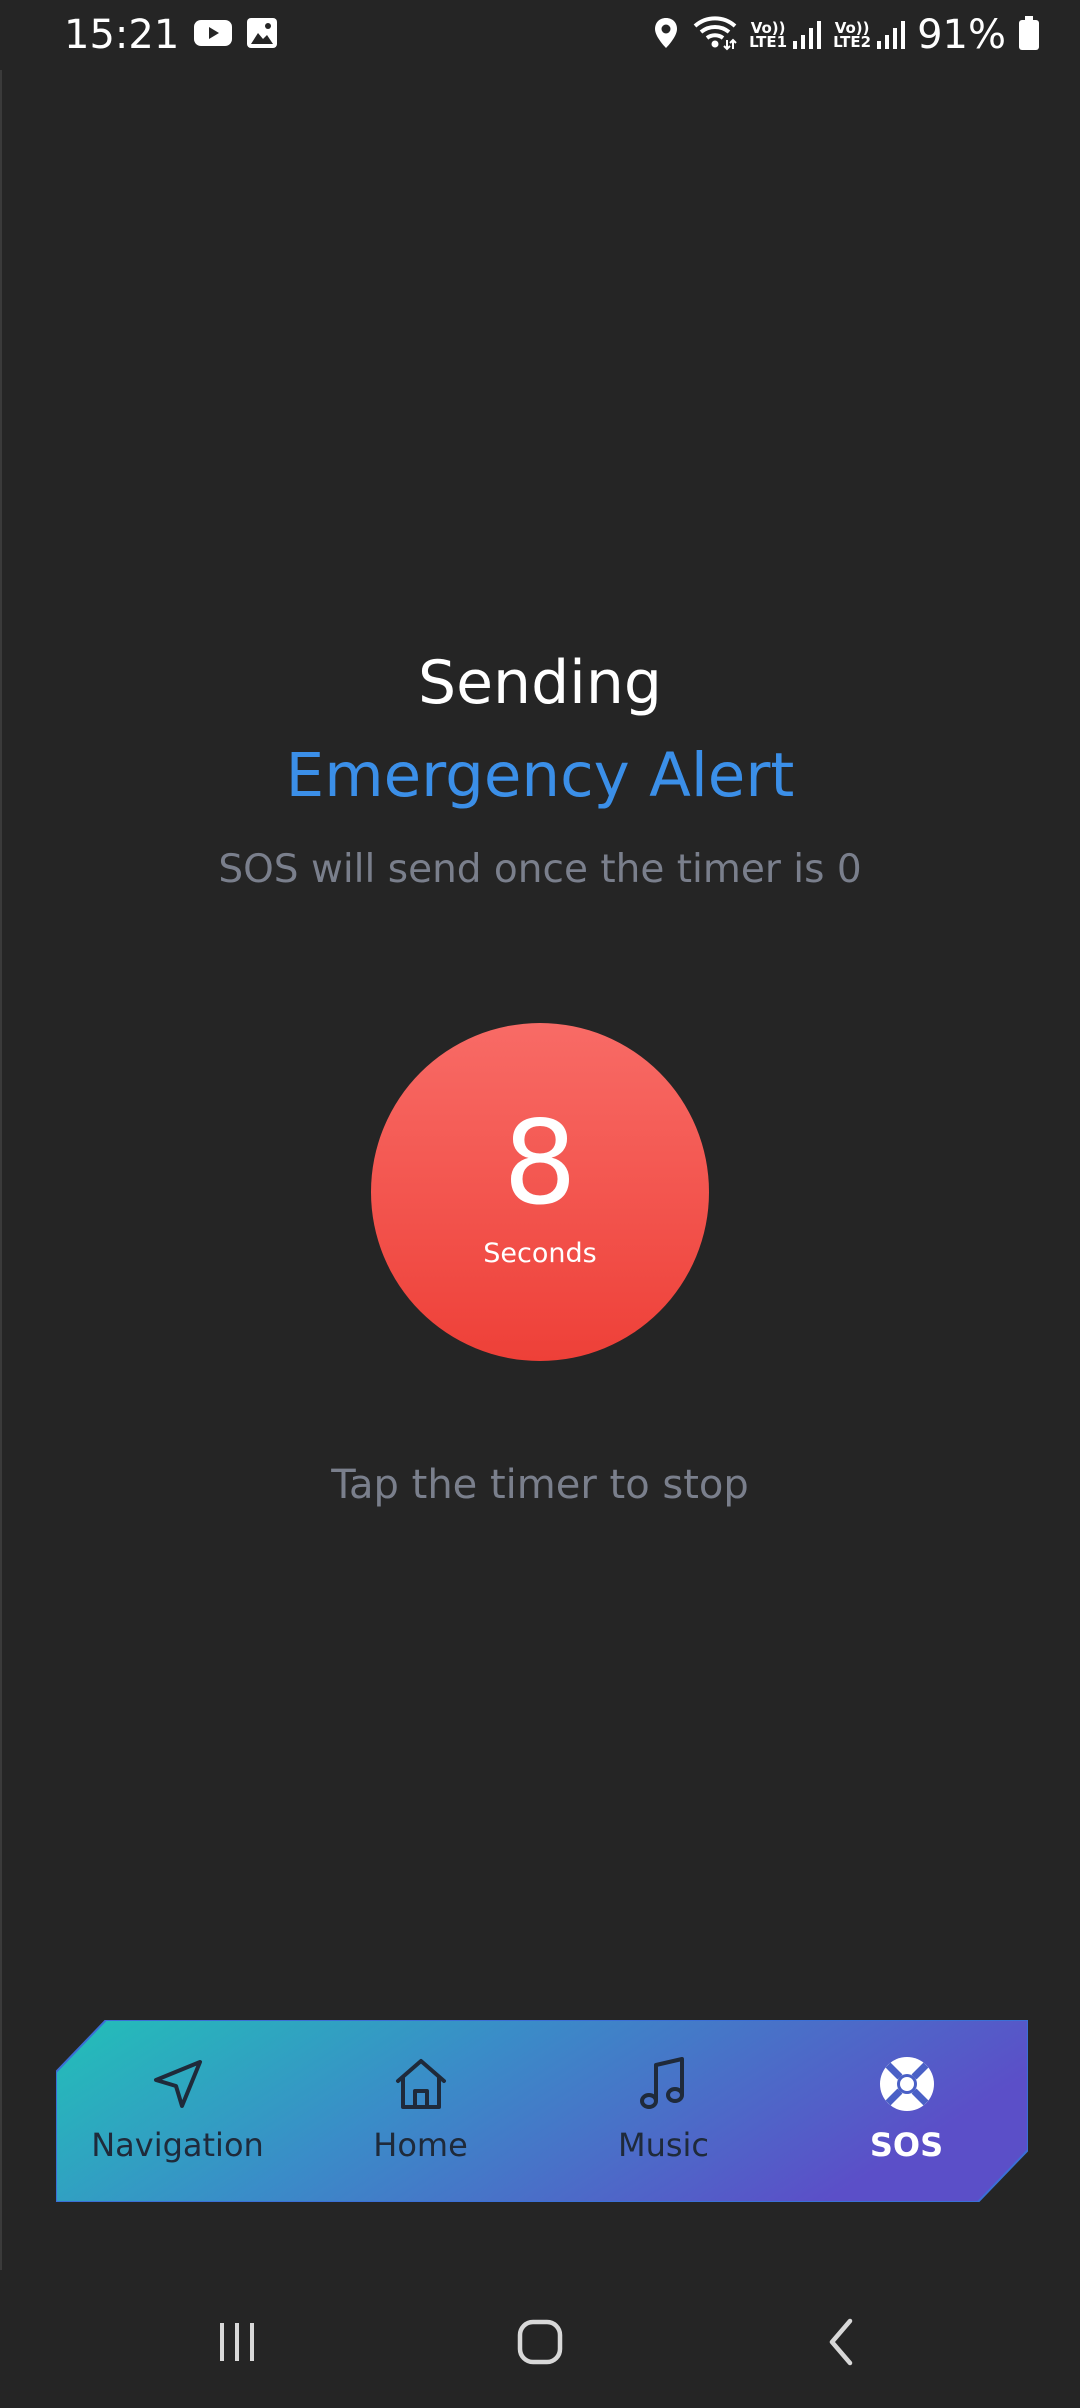 The image size is (1080, 2408). What do you see at coordinates (768, 35) in the screenshot?
I see `lte1-label: Vo)) LTE1` at bounding box center [768, 35].